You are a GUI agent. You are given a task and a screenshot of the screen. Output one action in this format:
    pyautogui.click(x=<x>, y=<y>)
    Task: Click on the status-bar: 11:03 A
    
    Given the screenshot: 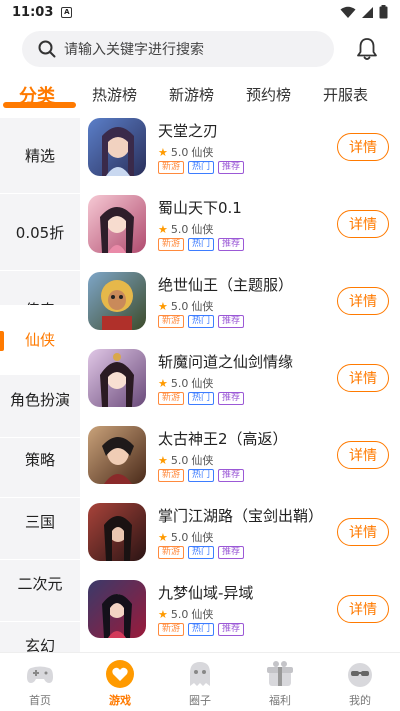 What is the action you would take?
    pyautogui.click(x=200, y=12)
    